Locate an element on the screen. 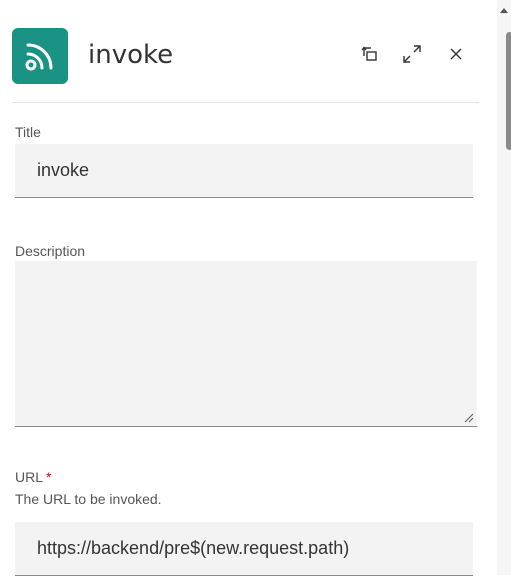 This screenshot has height=576, width=511. restore-button is located at coordinates (369, 54).